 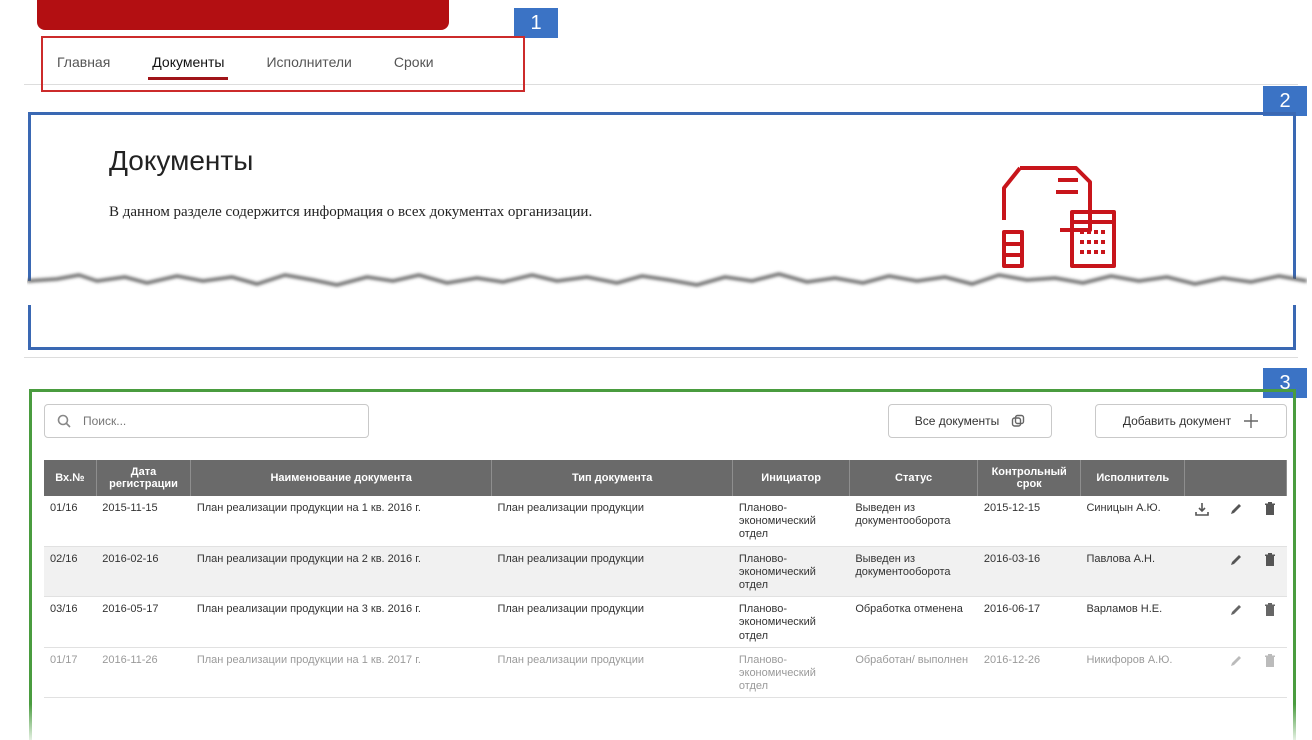 I want to click on add-document-label: Добавить документ, so click(x=1177, y=421).